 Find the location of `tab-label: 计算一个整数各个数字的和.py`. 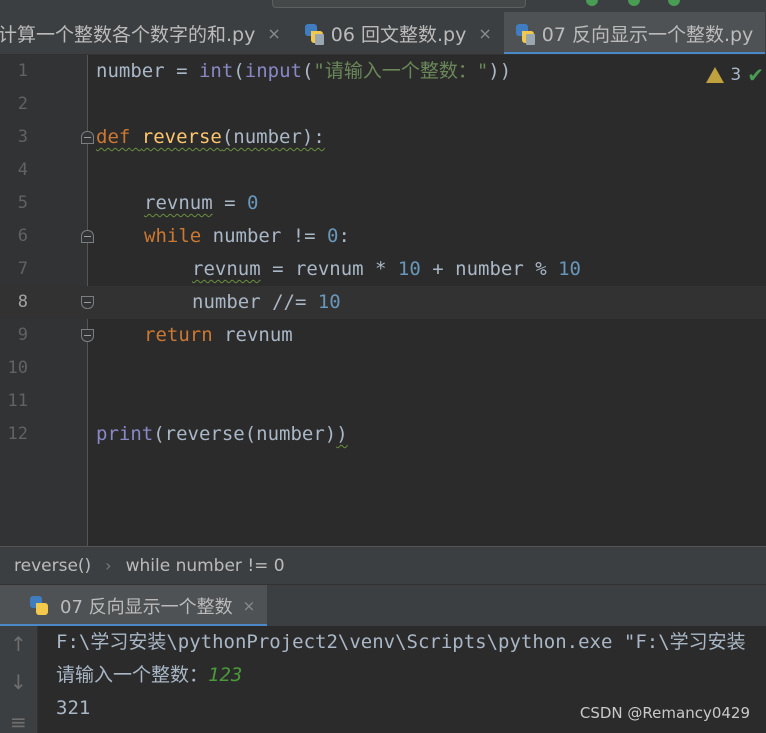

tab-label: 计算一个整数各个数字的和.py is located at coordinates (128, 35).